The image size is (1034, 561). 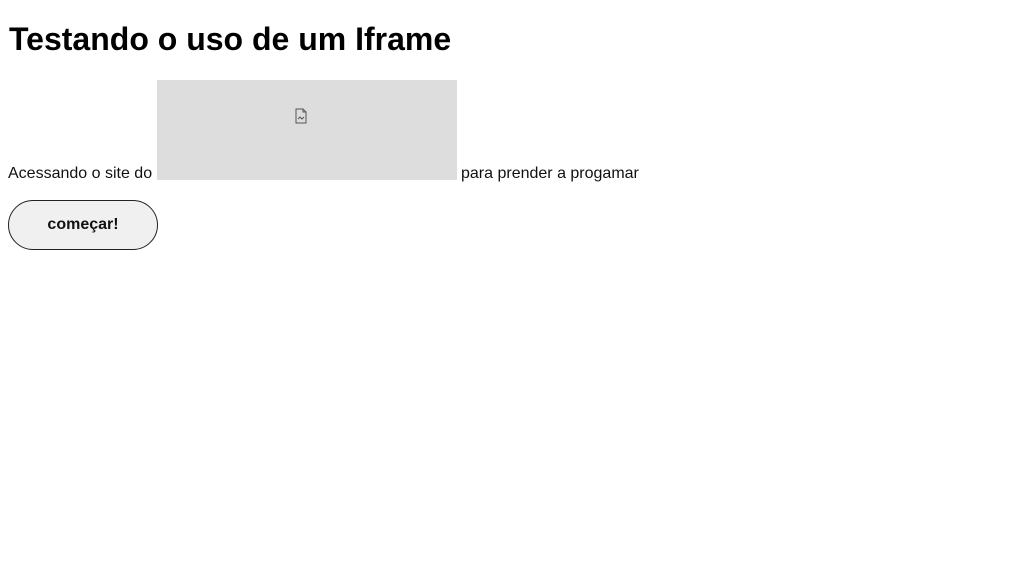 I want to click on start-button: começar!, so click(x=83, y=225).